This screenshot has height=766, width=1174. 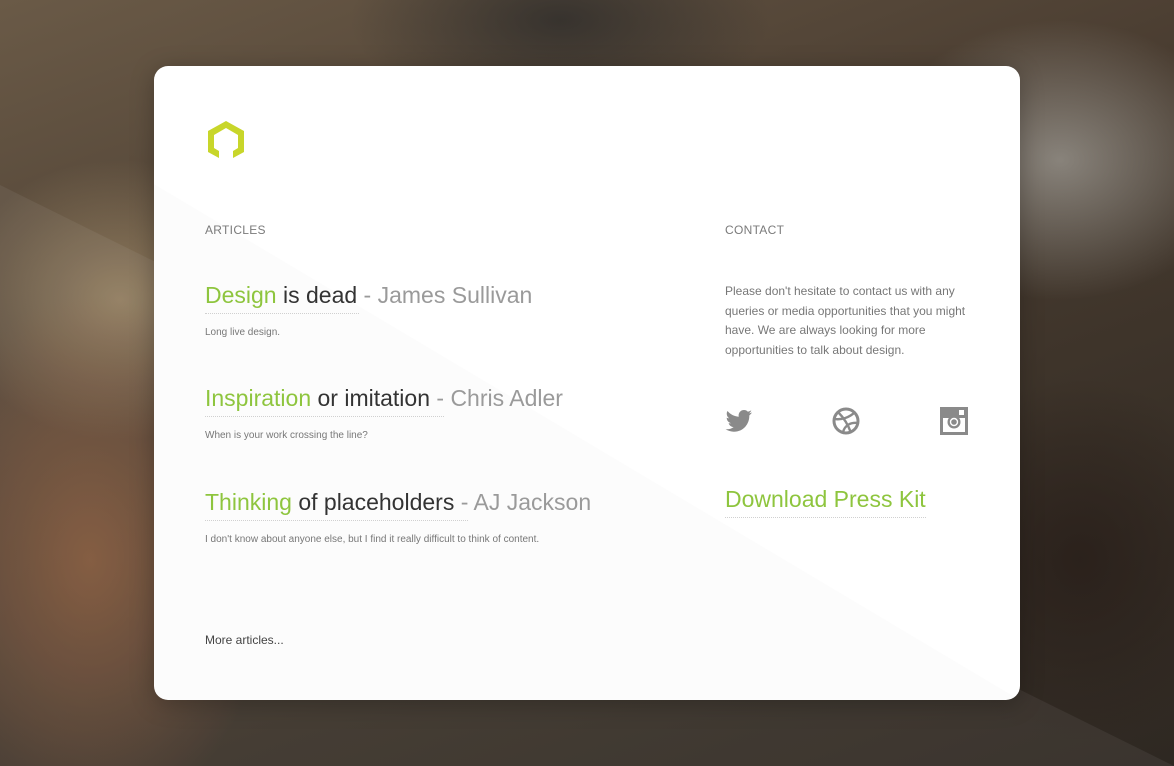 I want to click on download-press-kit-link: Download Press Kit, so click(x=825, y=502).